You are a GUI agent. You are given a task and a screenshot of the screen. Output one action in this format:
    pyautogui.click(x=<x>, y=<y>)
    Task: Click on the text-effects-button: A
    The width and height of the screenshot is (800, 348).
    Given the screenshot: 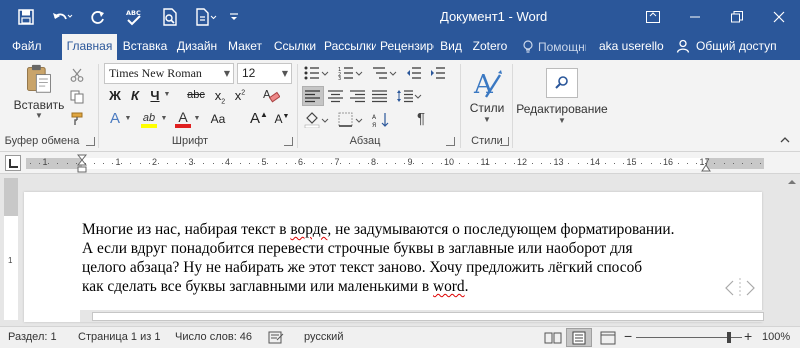 What is the action you would take?
    pyautogui.click(x=115, y=118)
    